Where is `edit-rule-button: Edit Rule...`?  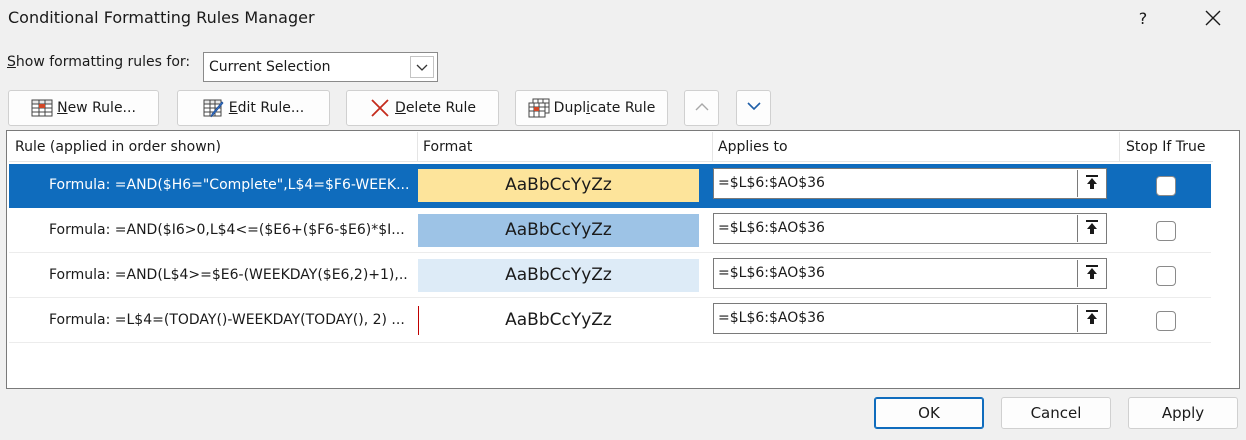
edit-rule-button: Edit Rule... is located at coordinates (253, 108).